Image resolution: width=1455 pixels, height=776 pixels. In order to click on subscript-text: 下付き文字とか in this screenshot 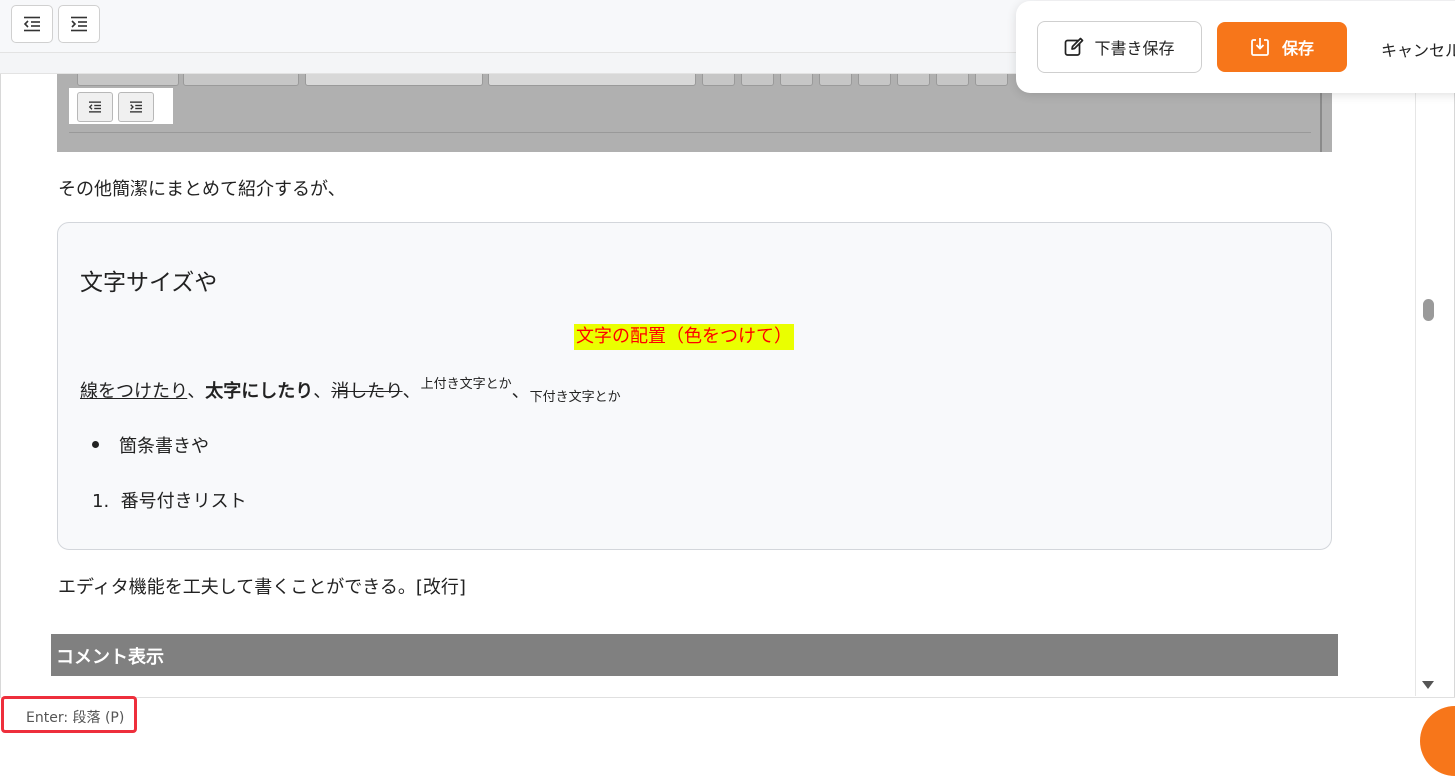, I will do `click(575, 397)`.